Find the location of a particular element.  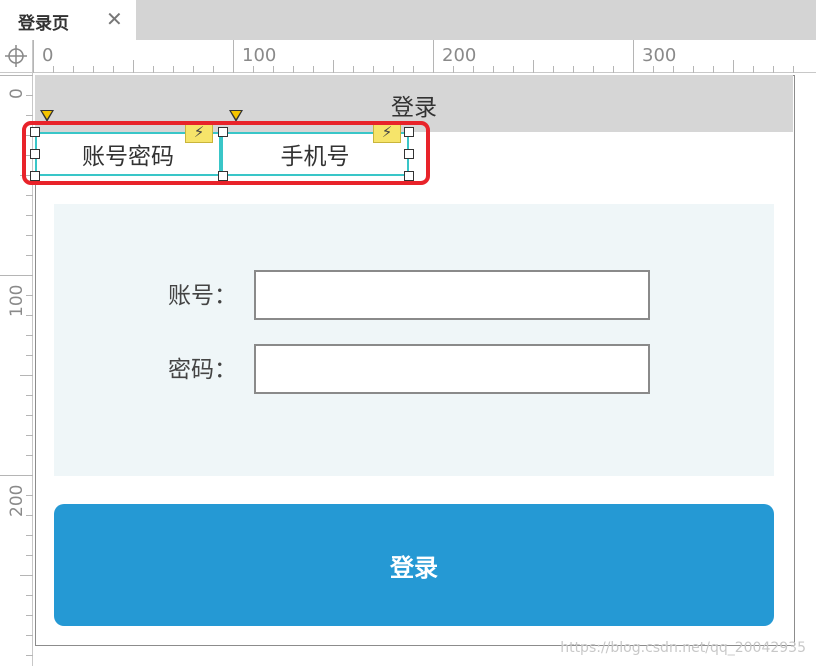

password-input is located at coordinates (452, 369).